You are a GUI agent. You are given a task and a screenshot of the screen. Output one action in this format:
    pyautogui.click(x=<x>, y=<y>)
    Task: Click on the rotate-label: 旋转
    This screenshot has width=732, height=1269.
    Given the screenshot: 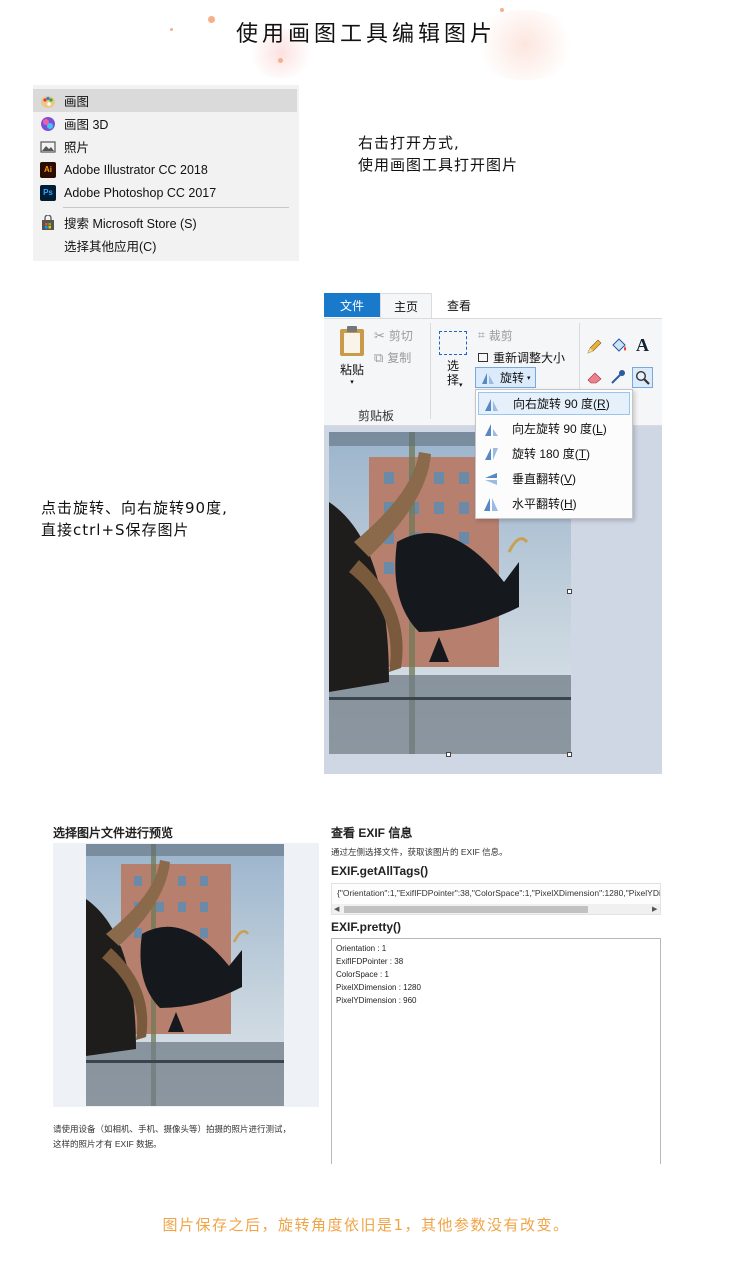 What is the action you would take?
    pyautogui.click(x=512, y=378)
    